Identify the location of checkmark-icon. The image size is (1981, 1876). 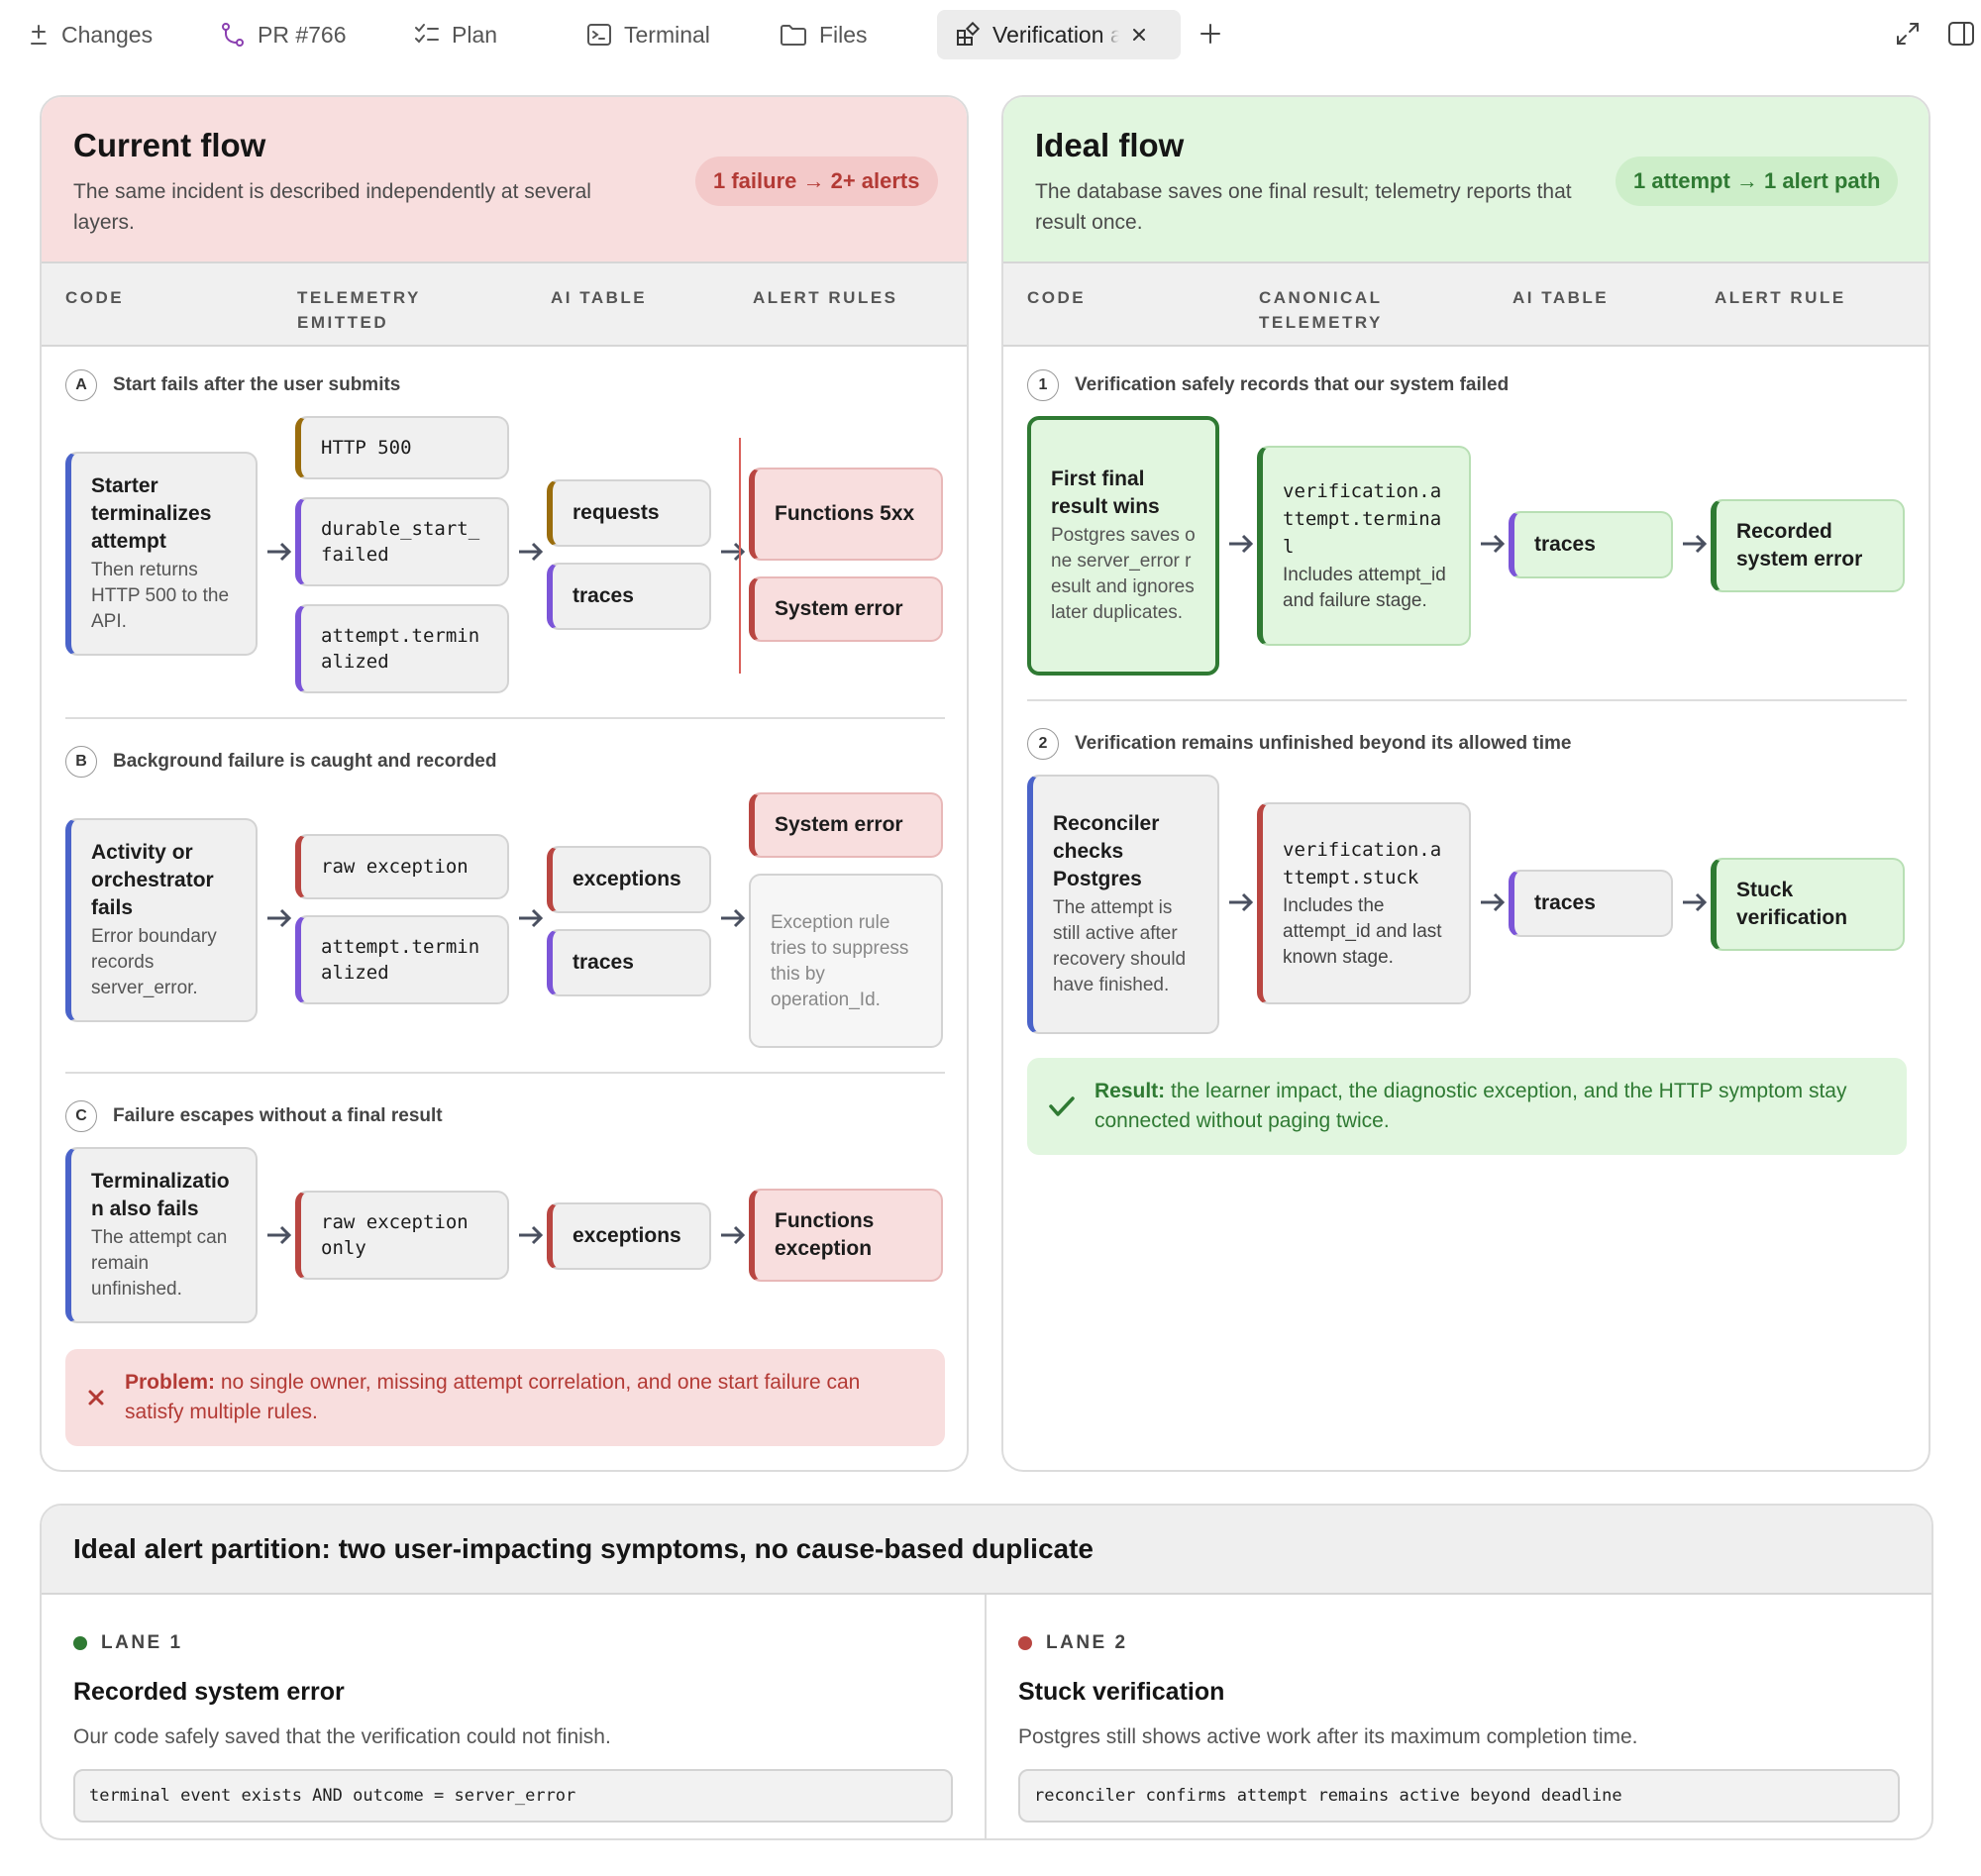
(1062, 1106).